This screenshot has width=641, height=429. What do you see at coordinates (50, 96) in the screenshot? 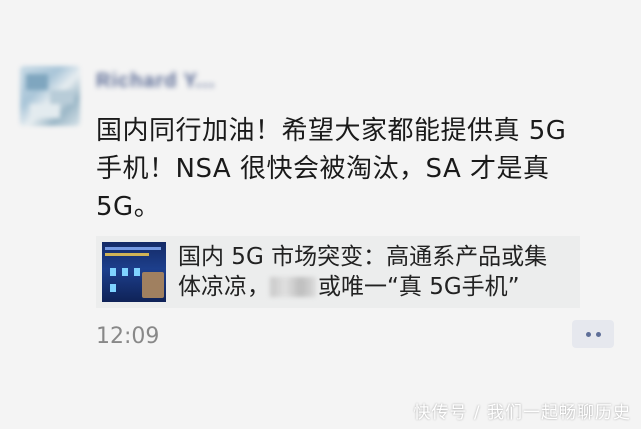
I see `avatar` at bounding box center [50, 96].